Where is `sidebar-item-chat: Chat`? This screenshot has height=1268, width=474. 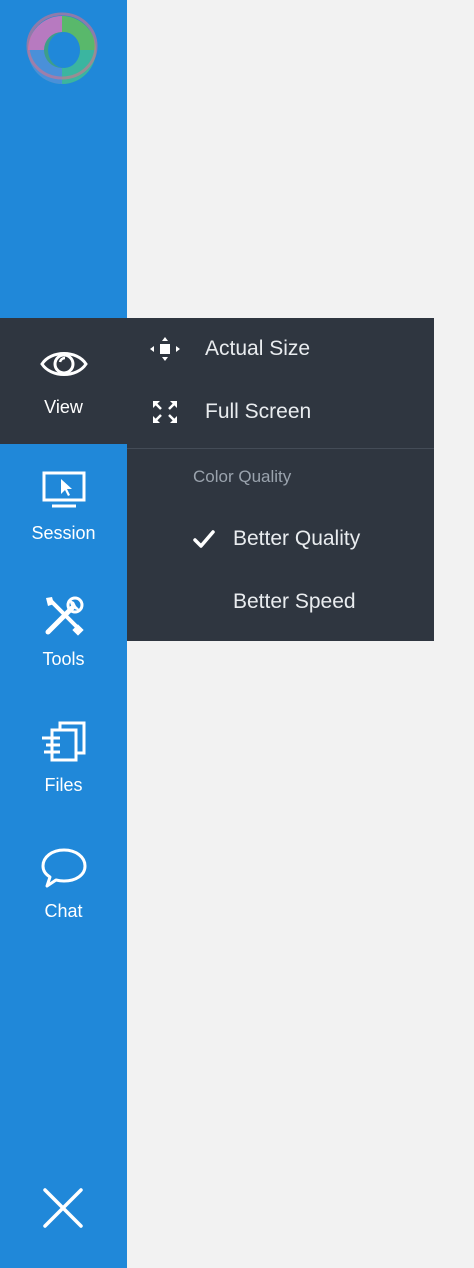
sidebar-item-chat: Chat is located at coordinates (63, 885).